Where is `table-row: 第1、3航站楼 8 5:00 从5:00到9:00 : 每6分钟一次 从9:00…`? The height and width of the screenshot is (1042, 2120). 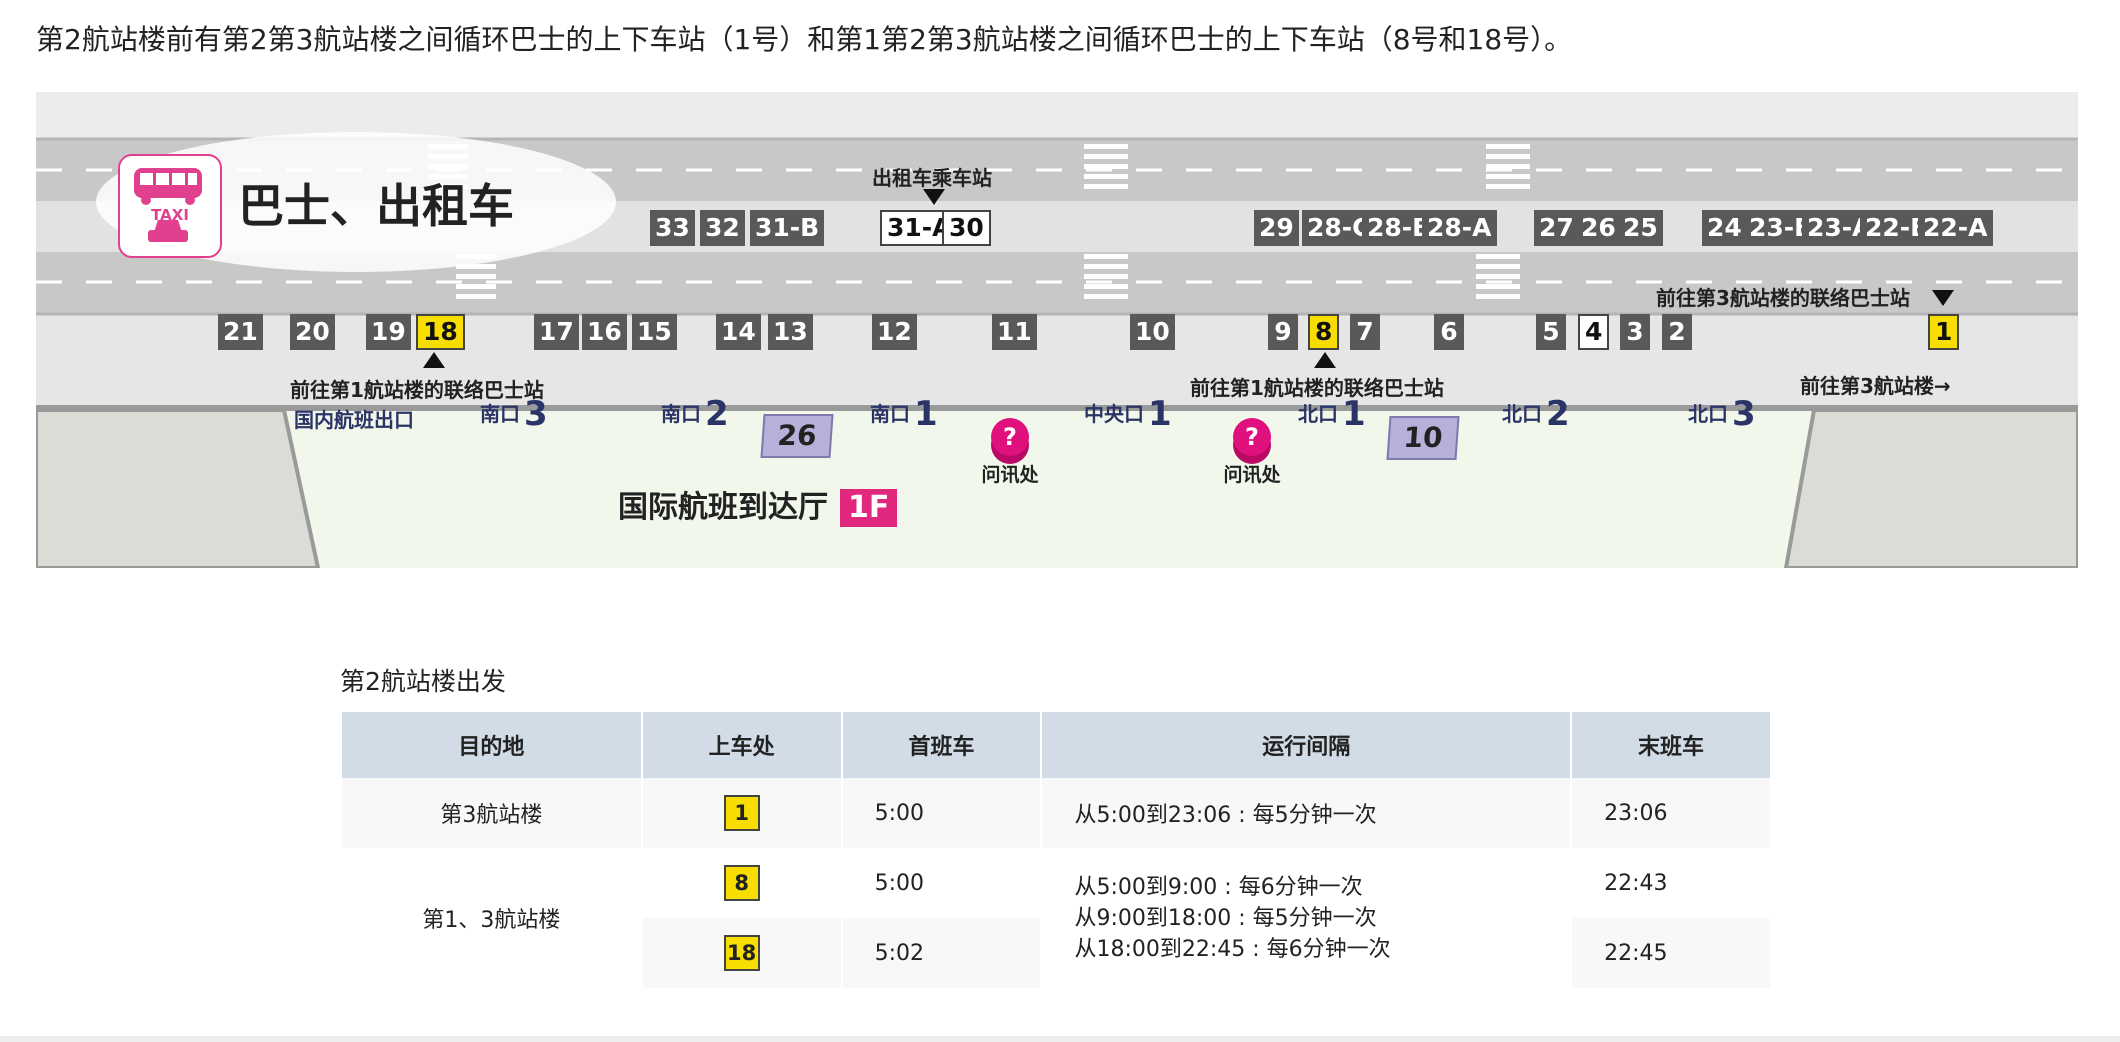
table-row: 第1、3航站楼 8 5:00 从5:00到9:00 : 每6分钟一次 从9:00… is located at coordinates (1057, 918).